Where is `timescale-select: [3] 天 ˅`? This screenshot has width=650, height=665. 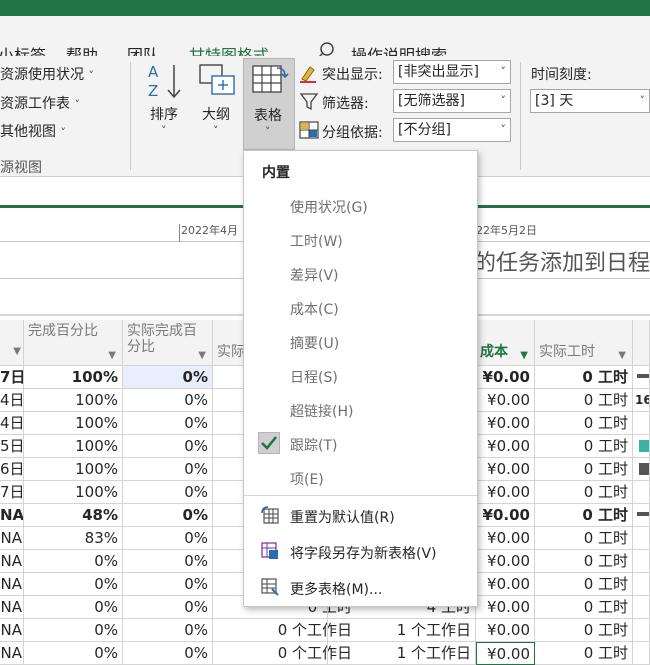
timescale-select: [3] 天 ˅ is located at coordinates (590, 101).